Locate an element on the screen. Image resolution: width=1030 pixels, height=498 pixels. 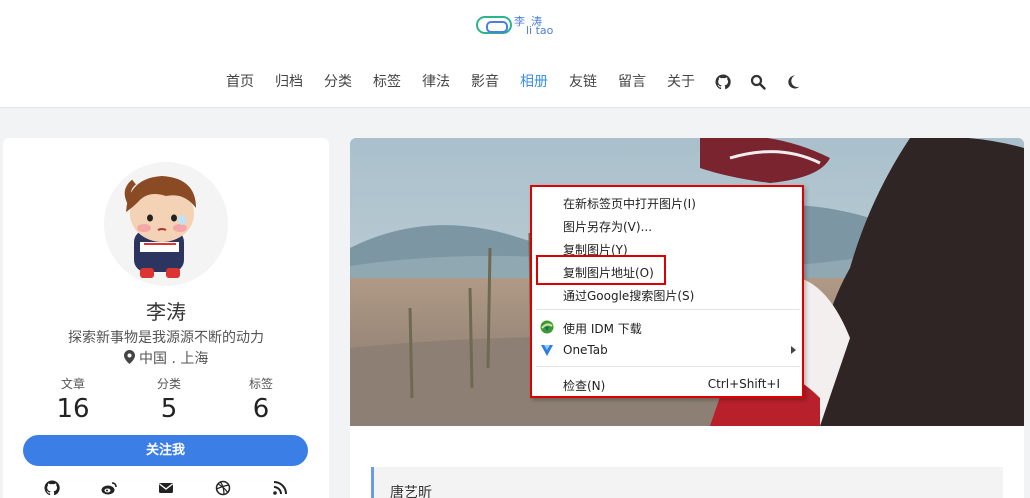
menu-item-label: 使用 IDM 下载 is located at coordinates (602, 329).